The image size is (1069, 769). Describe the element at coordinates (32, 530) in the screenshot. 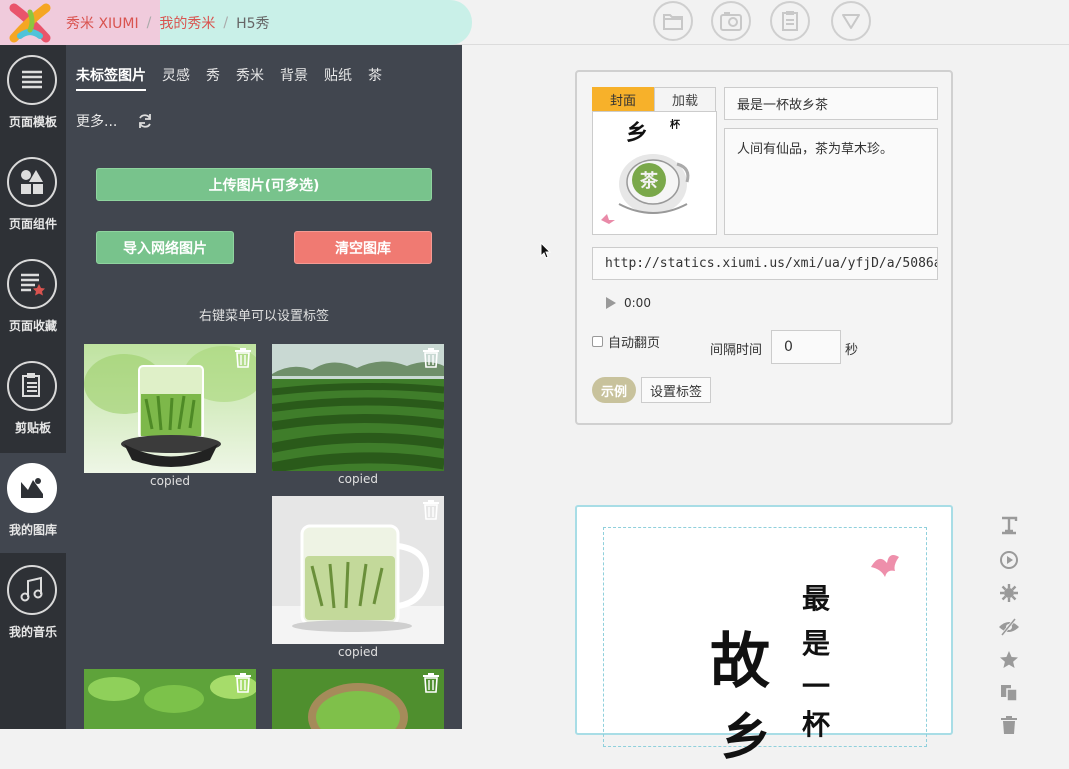

I see `sidebar-item-label: 我的图库` at that location.